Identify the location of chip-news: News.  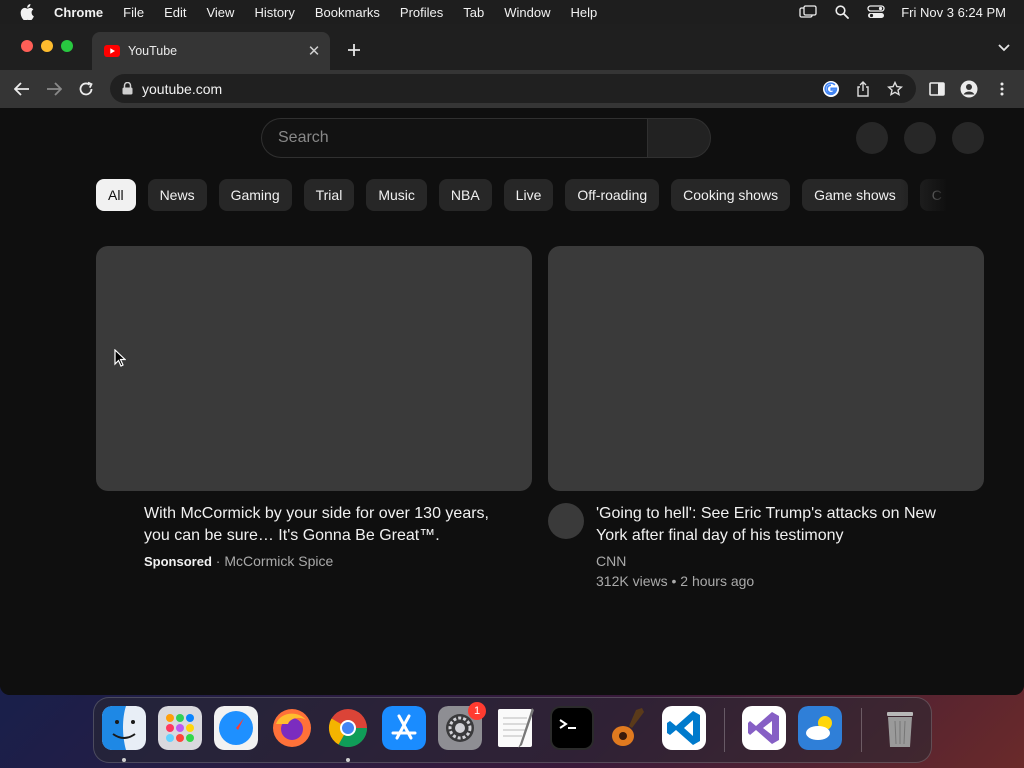
(177, 195).